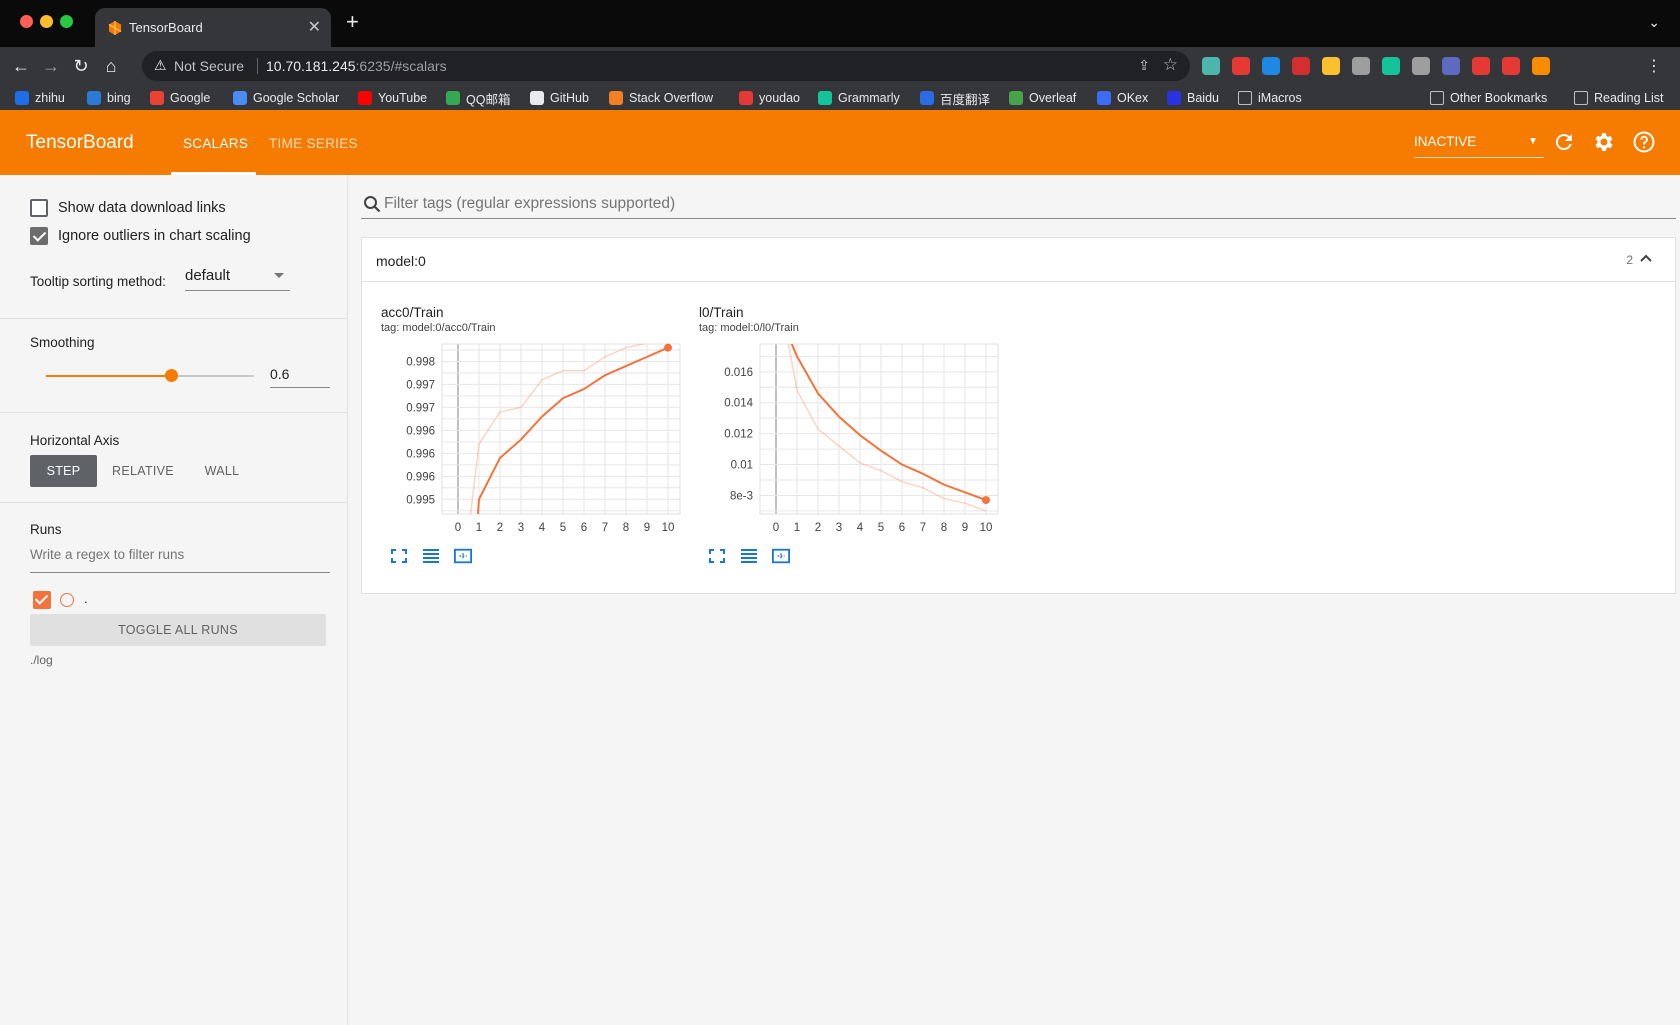 The width and height of the screenshot is (1680, 1025). I want to click on ext-1-icon, so click(1211, 66).